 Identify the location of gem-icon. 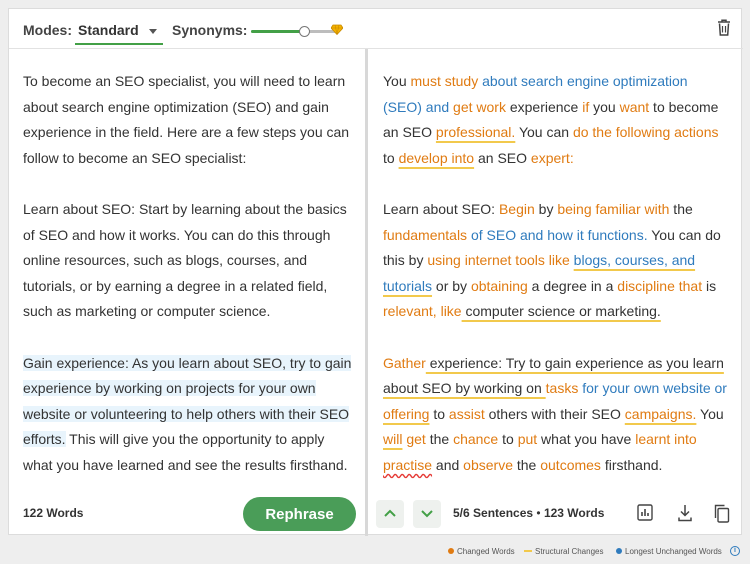
(337, 29).